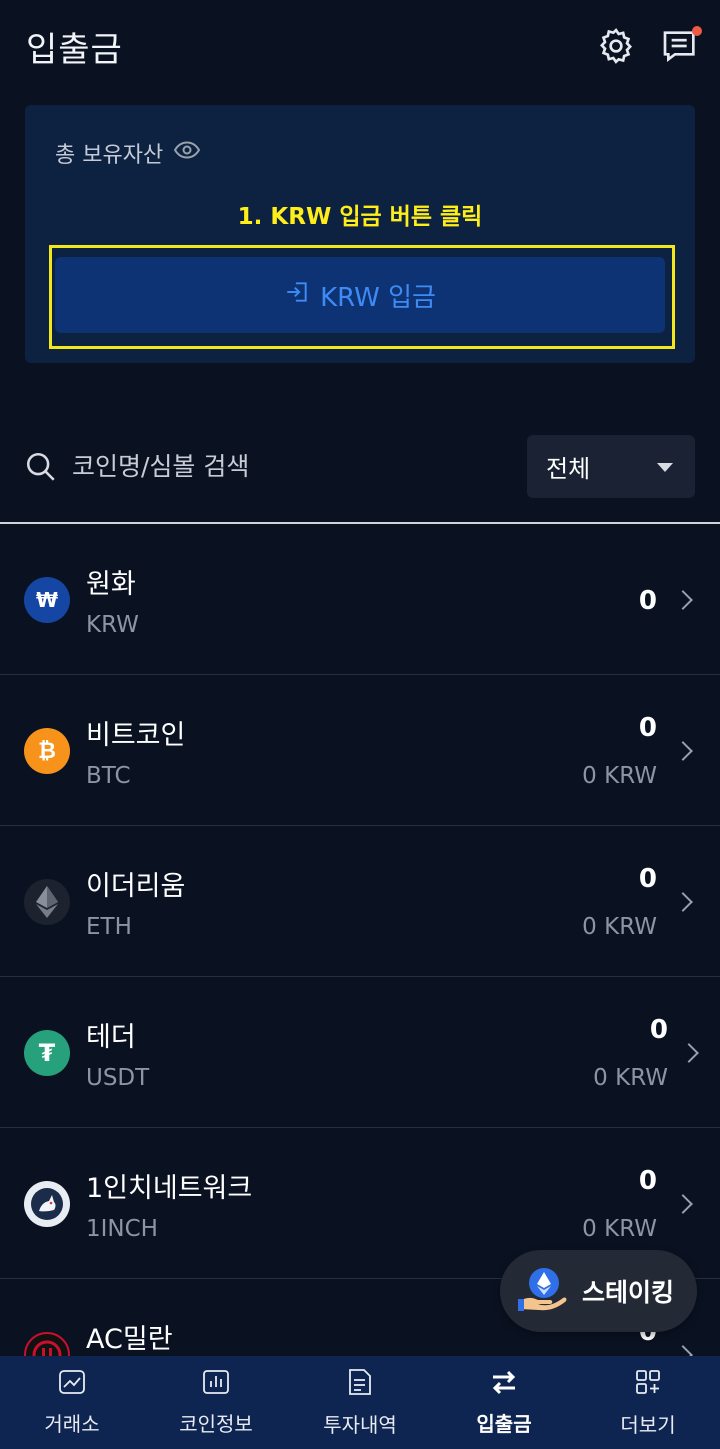  Describe the element at coordinates (109, 927) in the screenshot. I see `coin-symbol: ETH` at that location.